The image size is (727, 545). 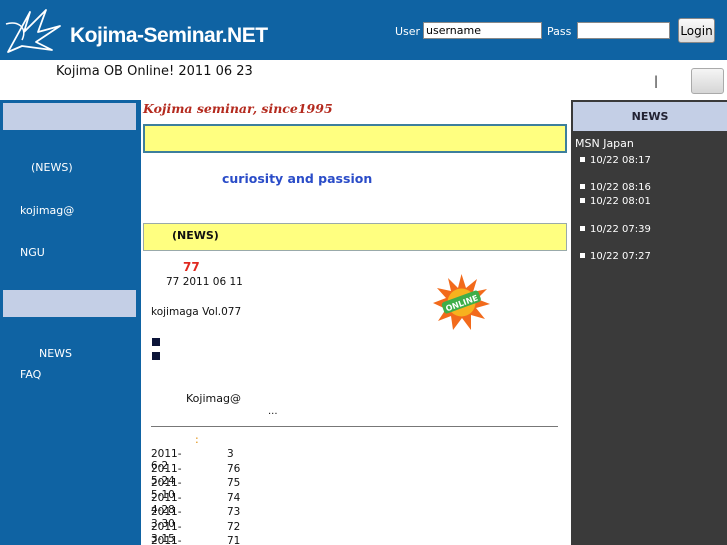 What do you see at coordinates (52, 167) in the screenshot?
I see `sidebar-item-news: (NEWS)` at bounding box center [52, 167].